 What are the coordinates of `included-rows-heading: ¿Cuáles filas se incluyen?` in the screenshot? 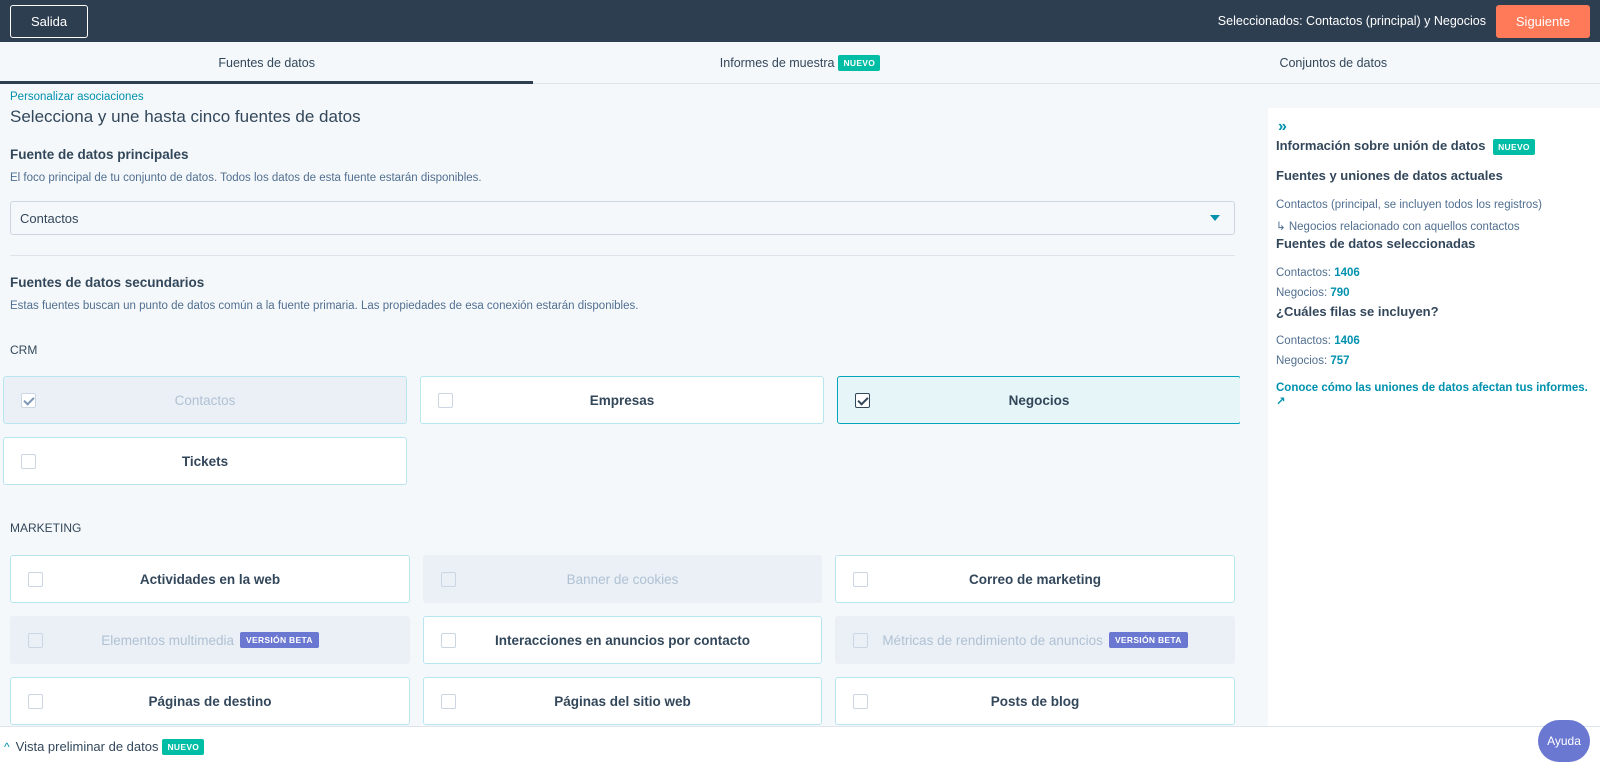 It's located at (1357, 311).